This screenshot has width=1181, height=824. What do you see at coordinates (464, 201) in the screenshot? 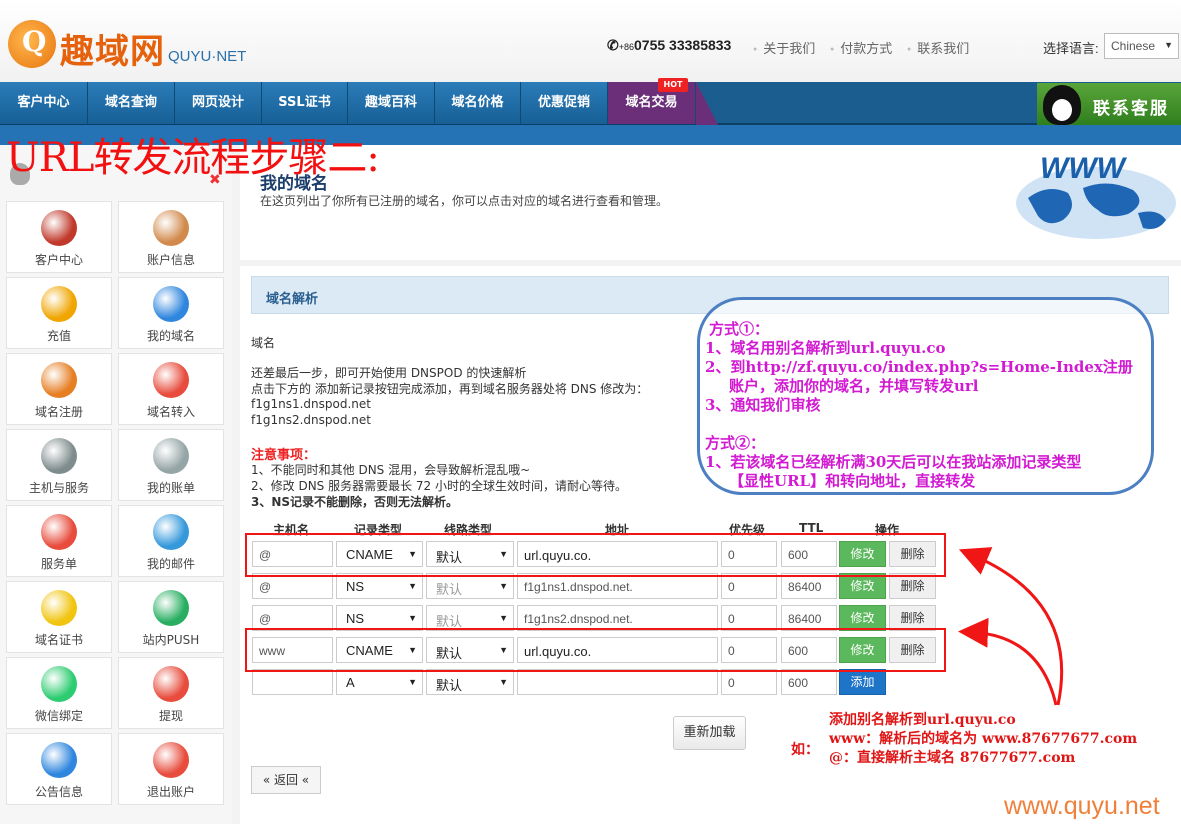
I see `page-description: 在这页列出了你所有已注册的域名，你可以点击对应的域名进行查看和管理。` at bounding box center [464, 201].